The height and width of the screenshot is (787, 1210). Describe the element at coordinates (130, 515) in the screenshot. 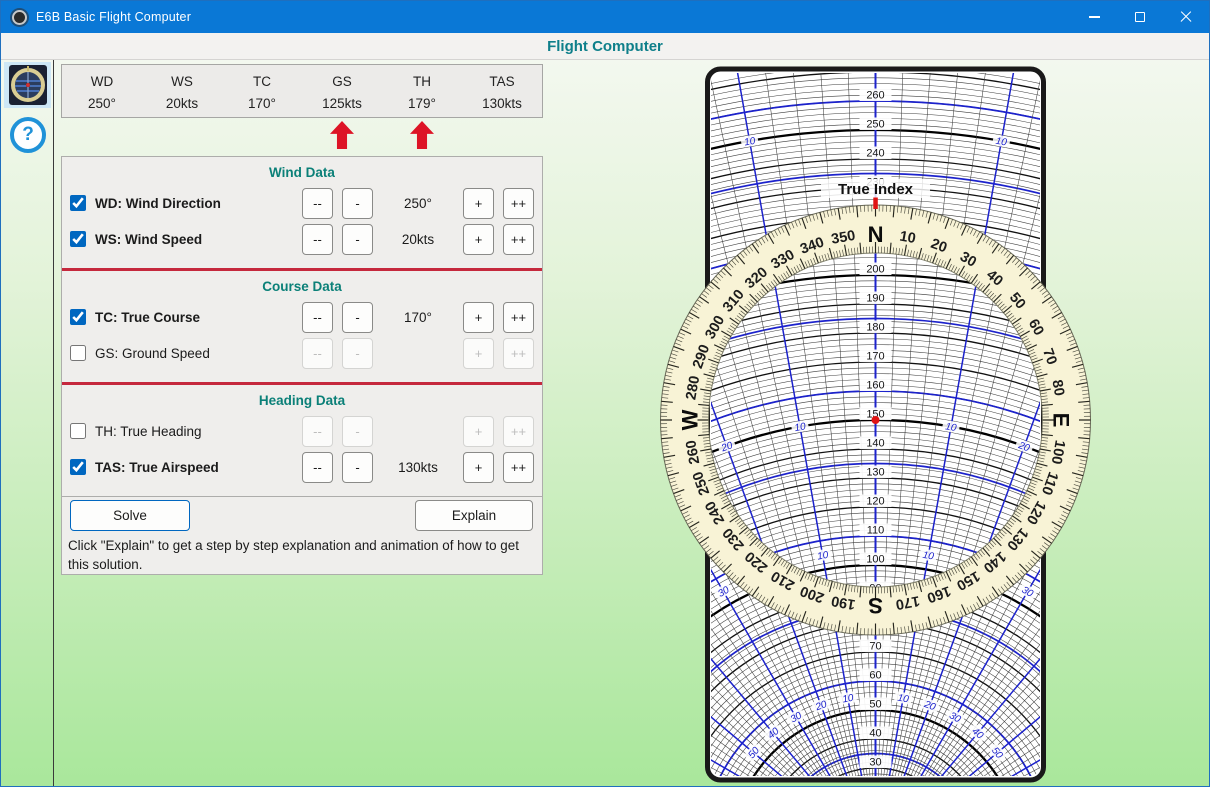

I see `solve-button: Solve` at that location.